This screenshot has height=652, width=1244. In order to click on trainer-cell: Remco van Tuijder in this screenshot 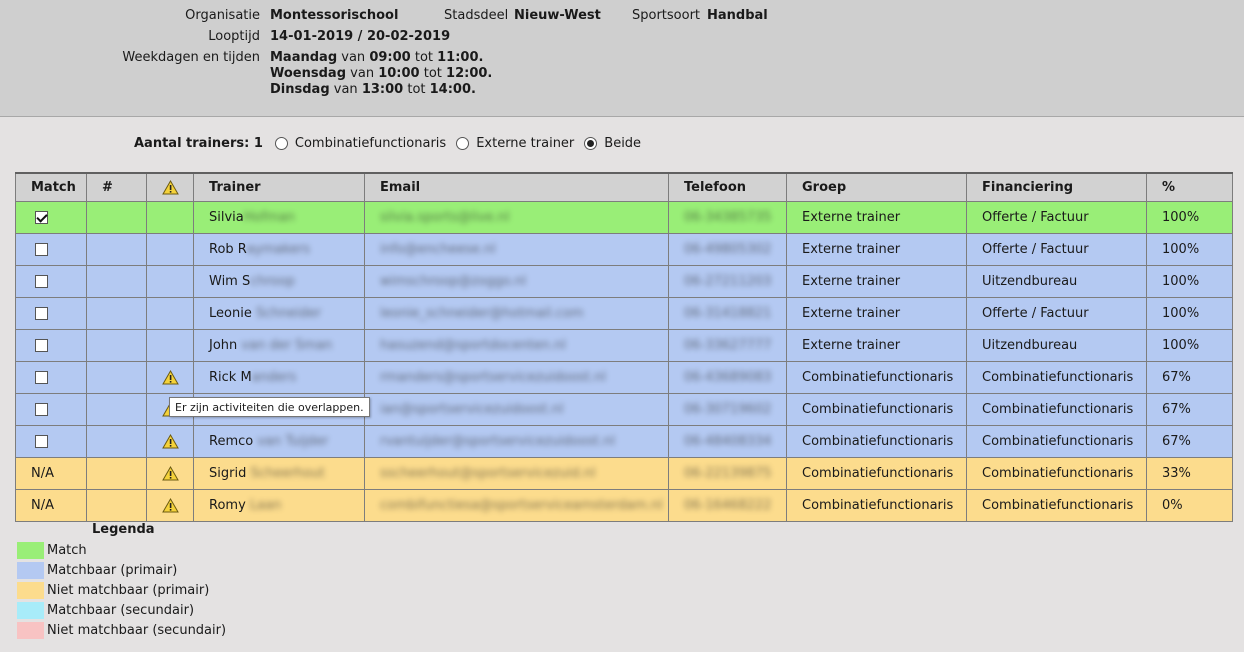, I will do `click(279, 441)`.